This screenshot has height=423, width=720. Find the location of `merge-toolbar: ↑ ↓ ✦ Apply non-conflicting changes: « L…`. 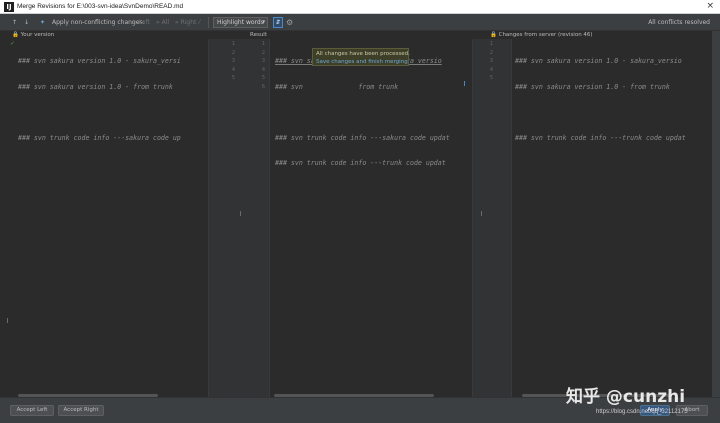

merge-toolbar: ↑ ↓ ✦ Apply non-conflicting changes: « L… is located at coordinates (360, 22).